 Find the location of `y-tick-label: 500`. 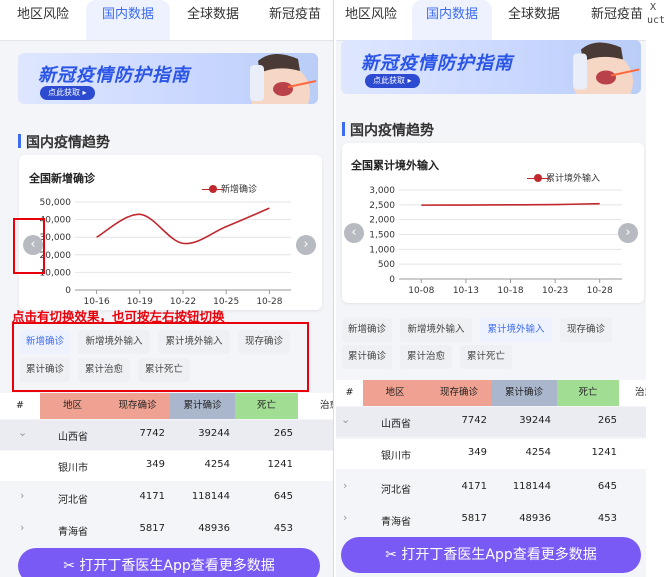

y-tick-label: 500 is located at coordinates (386, 265).